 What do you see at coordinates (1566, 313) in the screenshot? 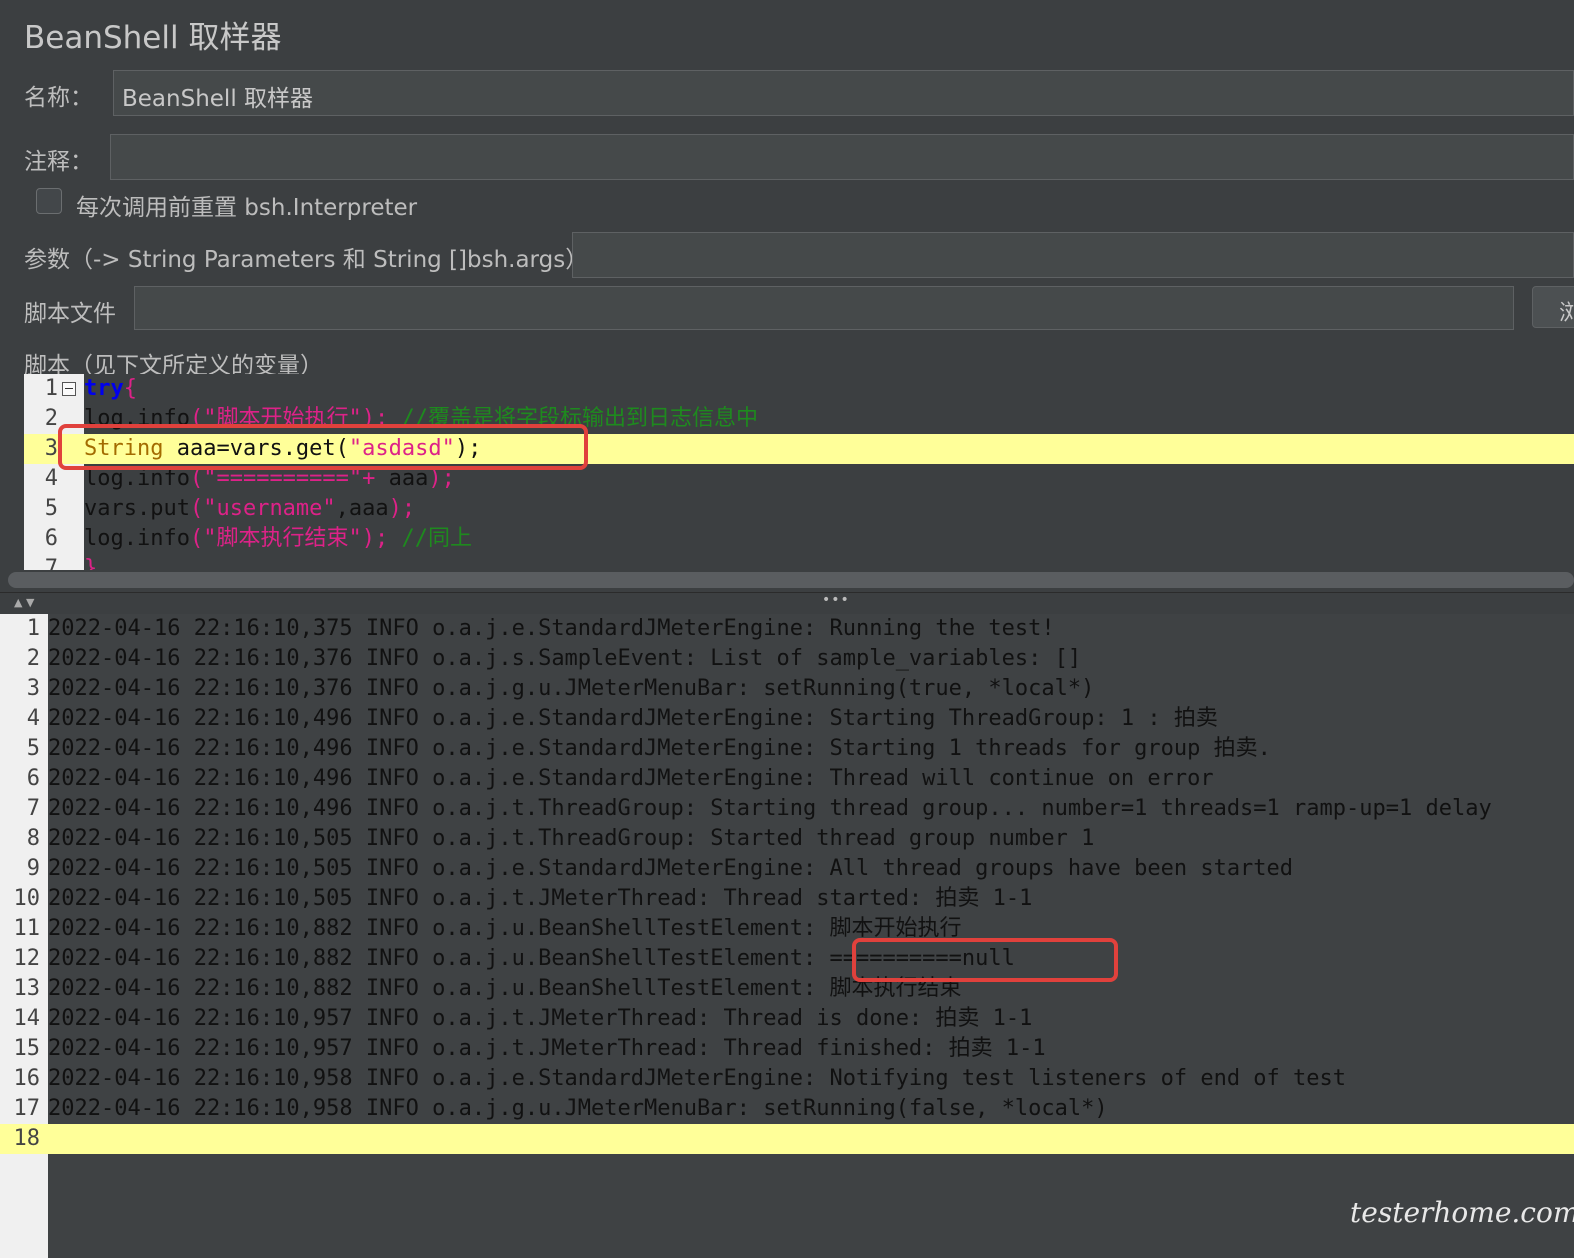
I see `browse-label: 浏` at bounding box center [1566, 313].